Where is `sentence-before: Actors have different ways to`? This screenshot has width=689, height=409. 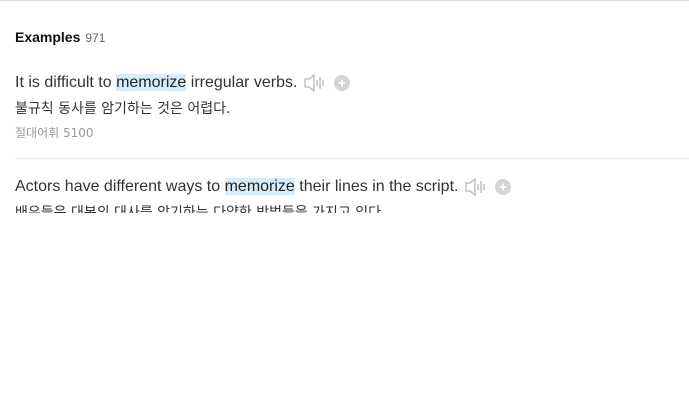
sentence-before: Actors have different ways to is located at coordinates (120, 186).